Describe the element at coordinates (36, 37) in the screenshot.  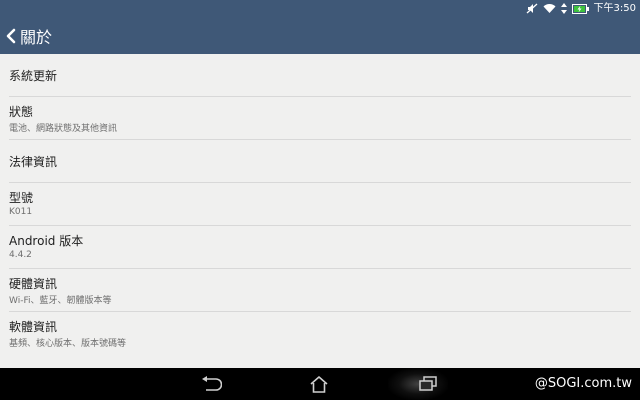
I see `page-title: 關於` at that location.